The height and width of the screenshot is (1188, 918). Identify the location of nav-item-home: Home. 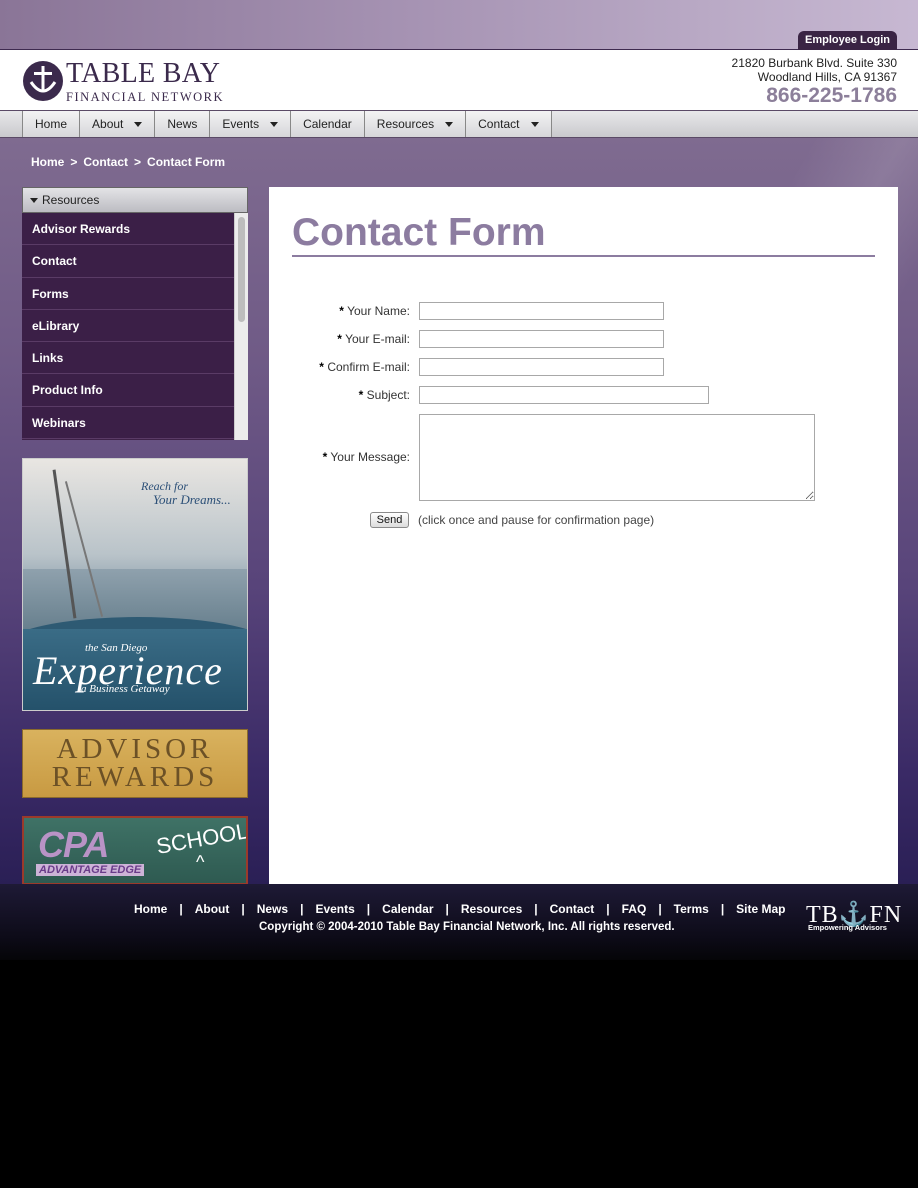
(52, 124).